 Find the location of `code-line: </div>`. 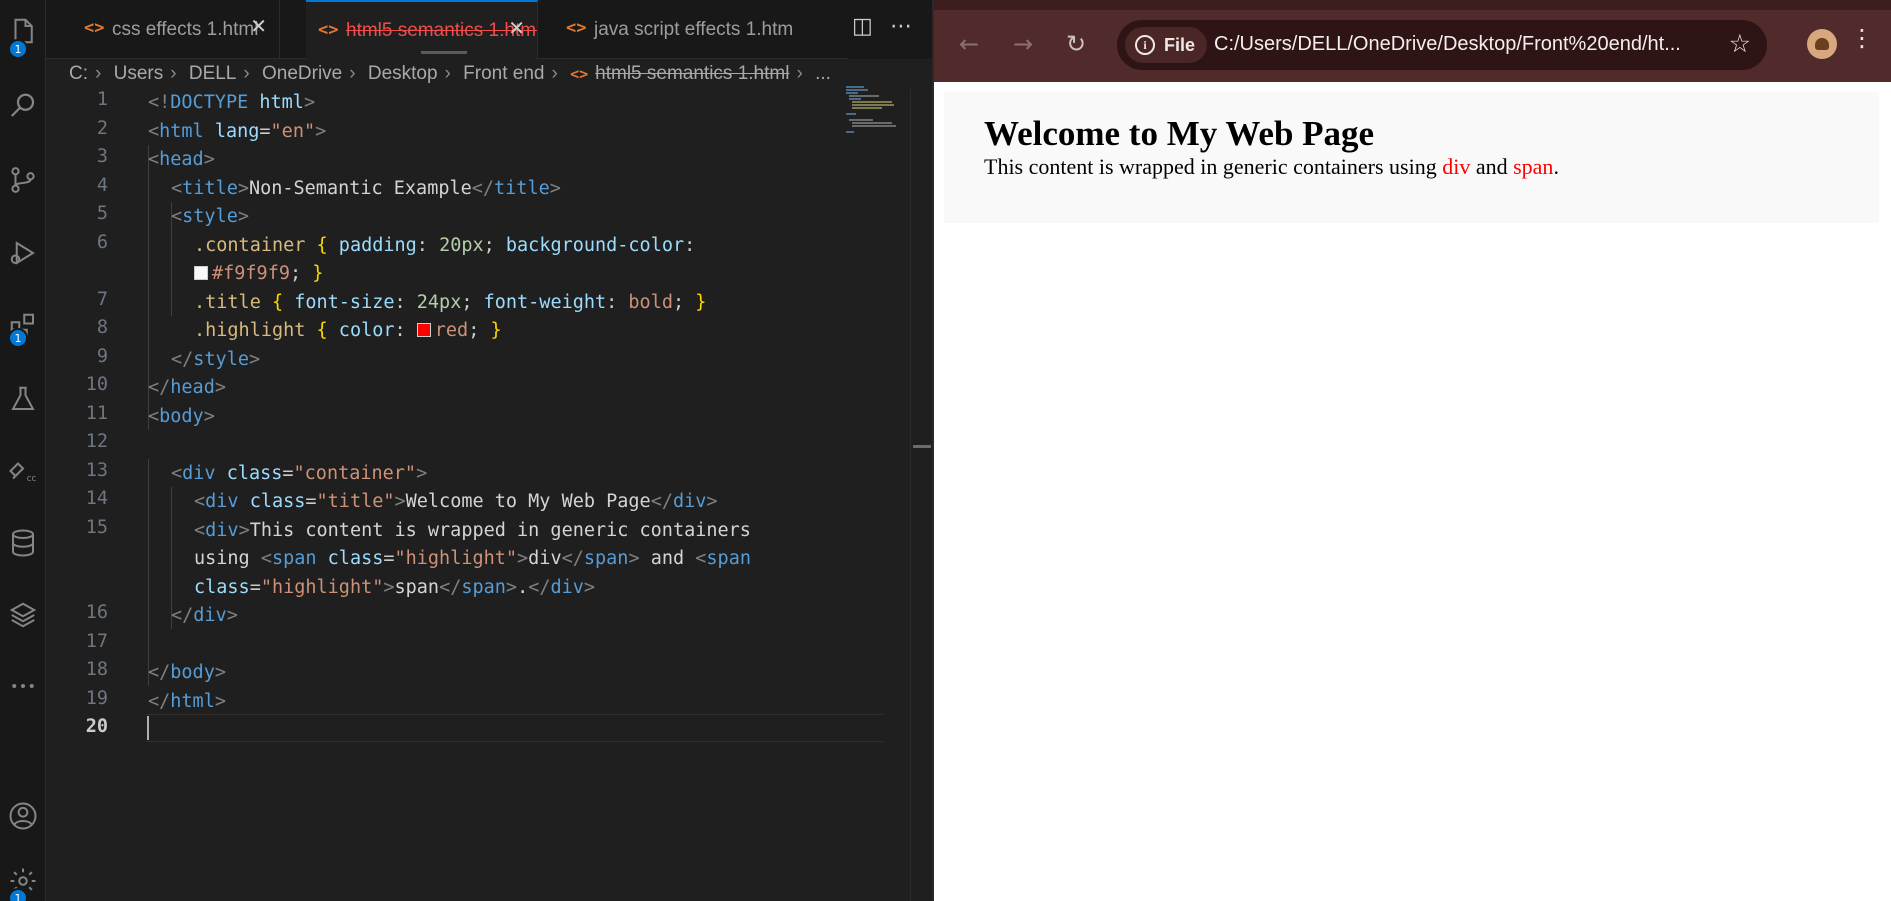

code-line: </div> is located at coordinates (204, 615).